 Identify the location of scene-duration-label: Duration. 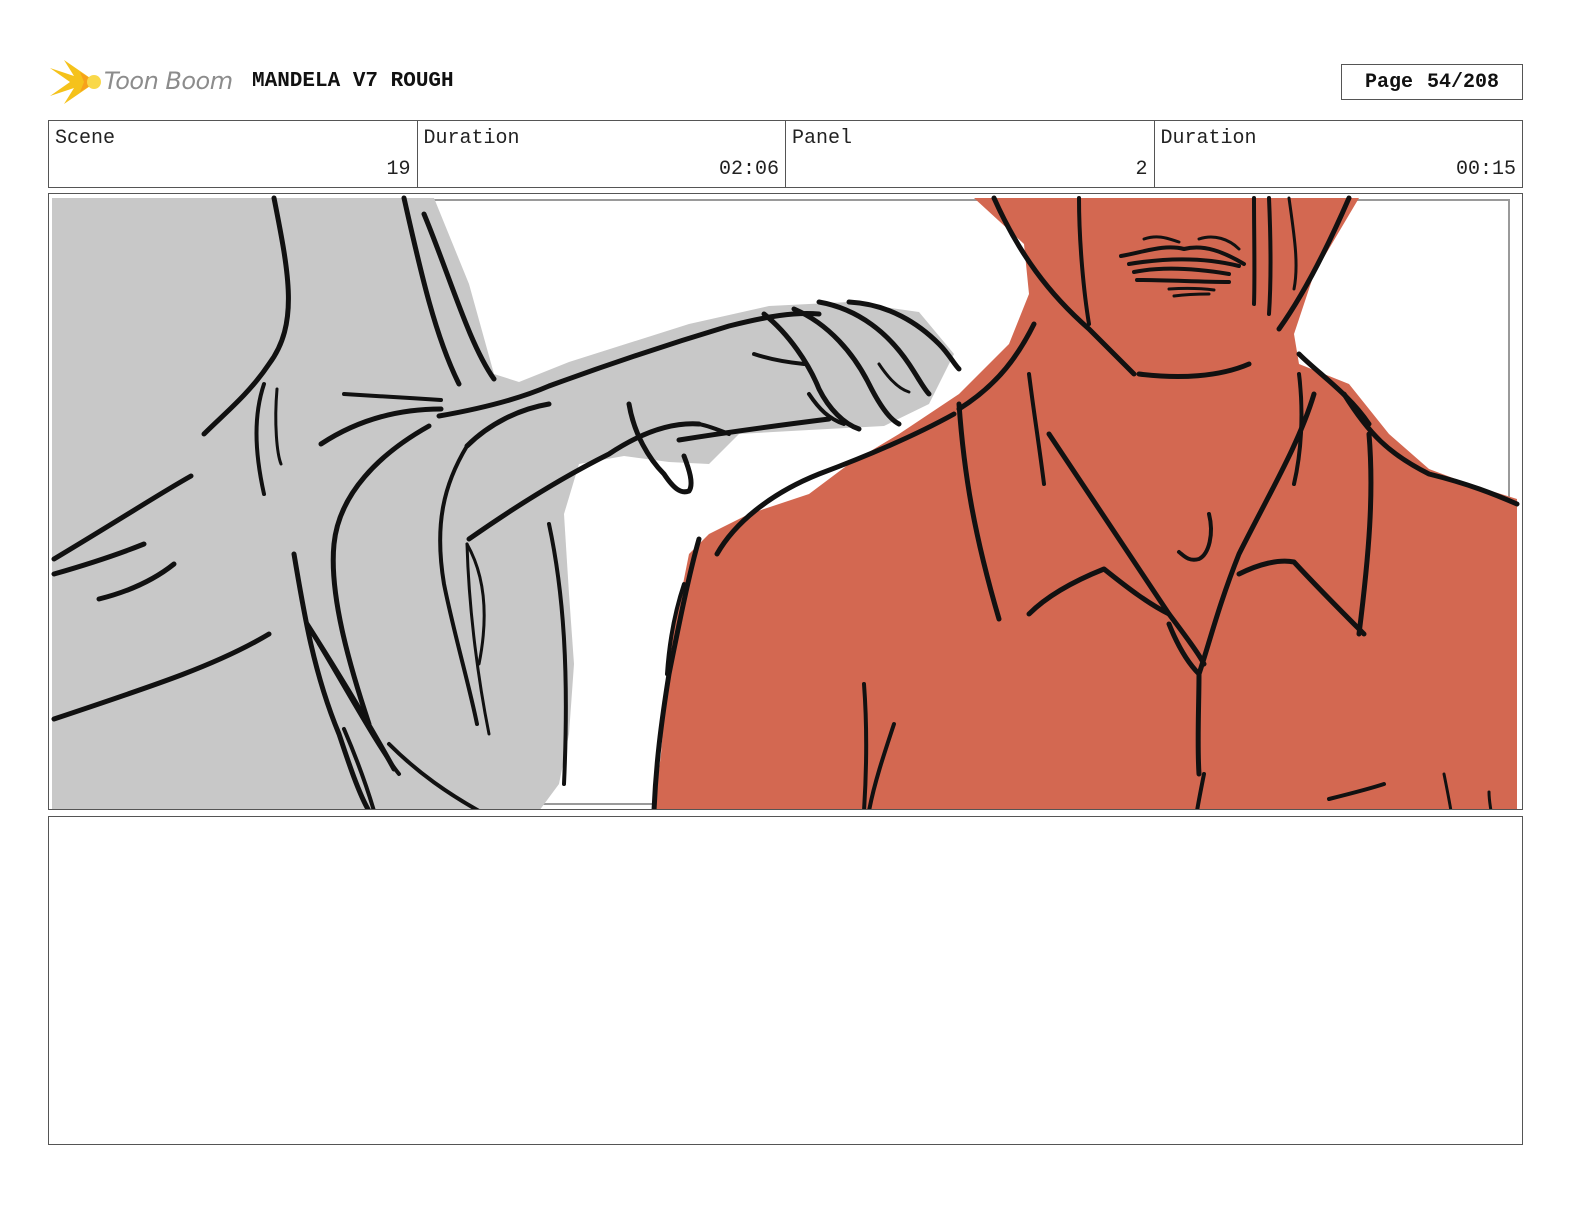
(471, 138).